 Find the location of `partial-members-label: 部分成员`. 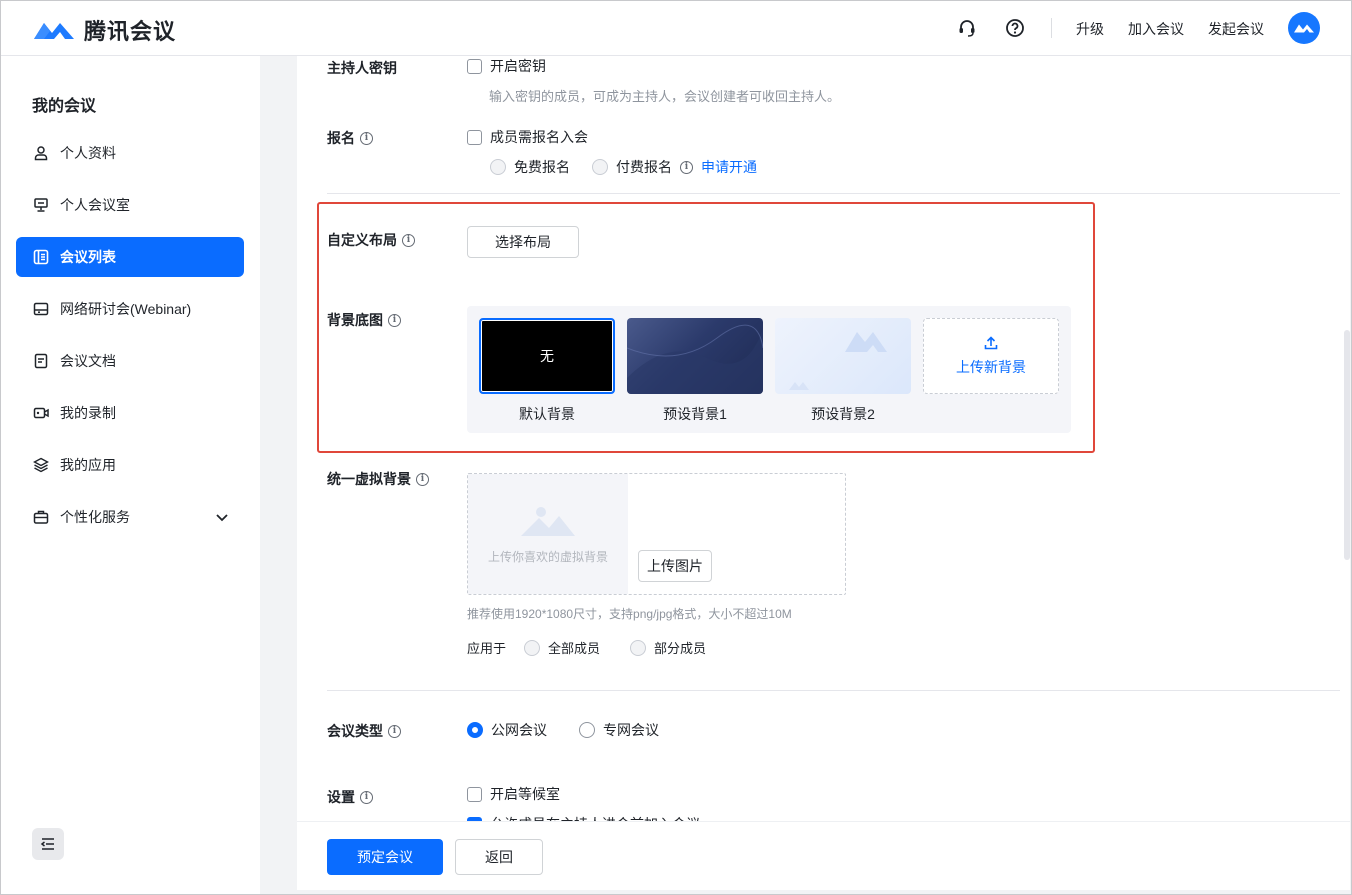

partial-members-label: 部分成员 is located at coordinates (680, 648).